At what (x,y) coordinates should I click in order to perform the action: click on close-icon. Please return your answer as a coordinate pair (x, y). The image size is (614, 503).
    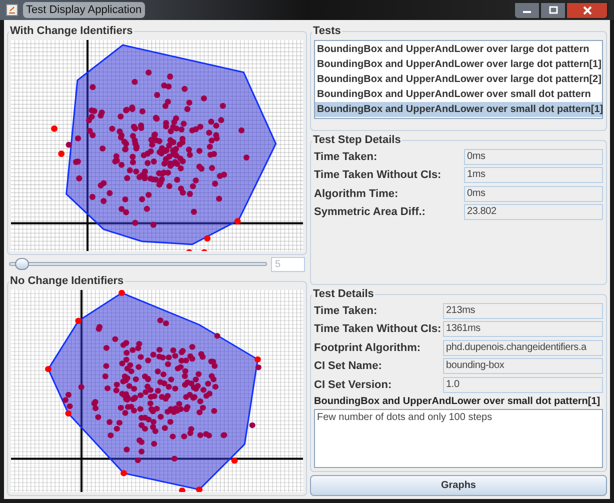
    Looking at the image, I should click on (587, 10).